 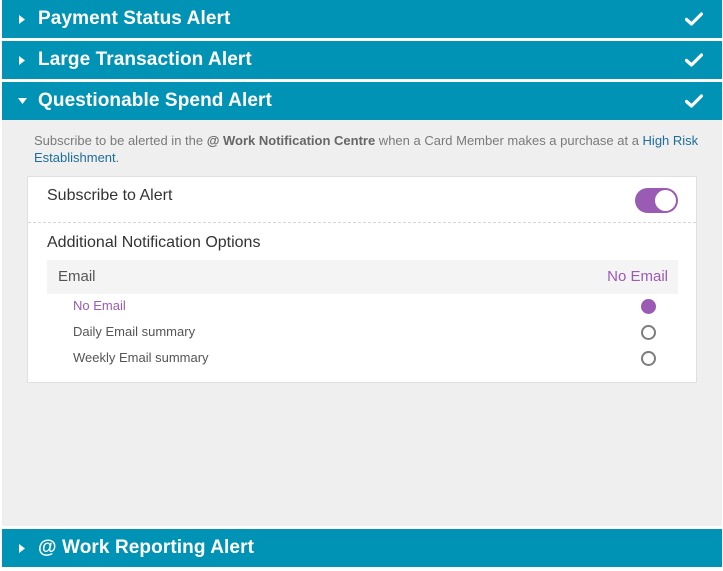 What do you see at coordinates (362, 333) in the screenshot?
I see `email-option-daily-summary: Daily Email summary` at bounding box center [362, 333].